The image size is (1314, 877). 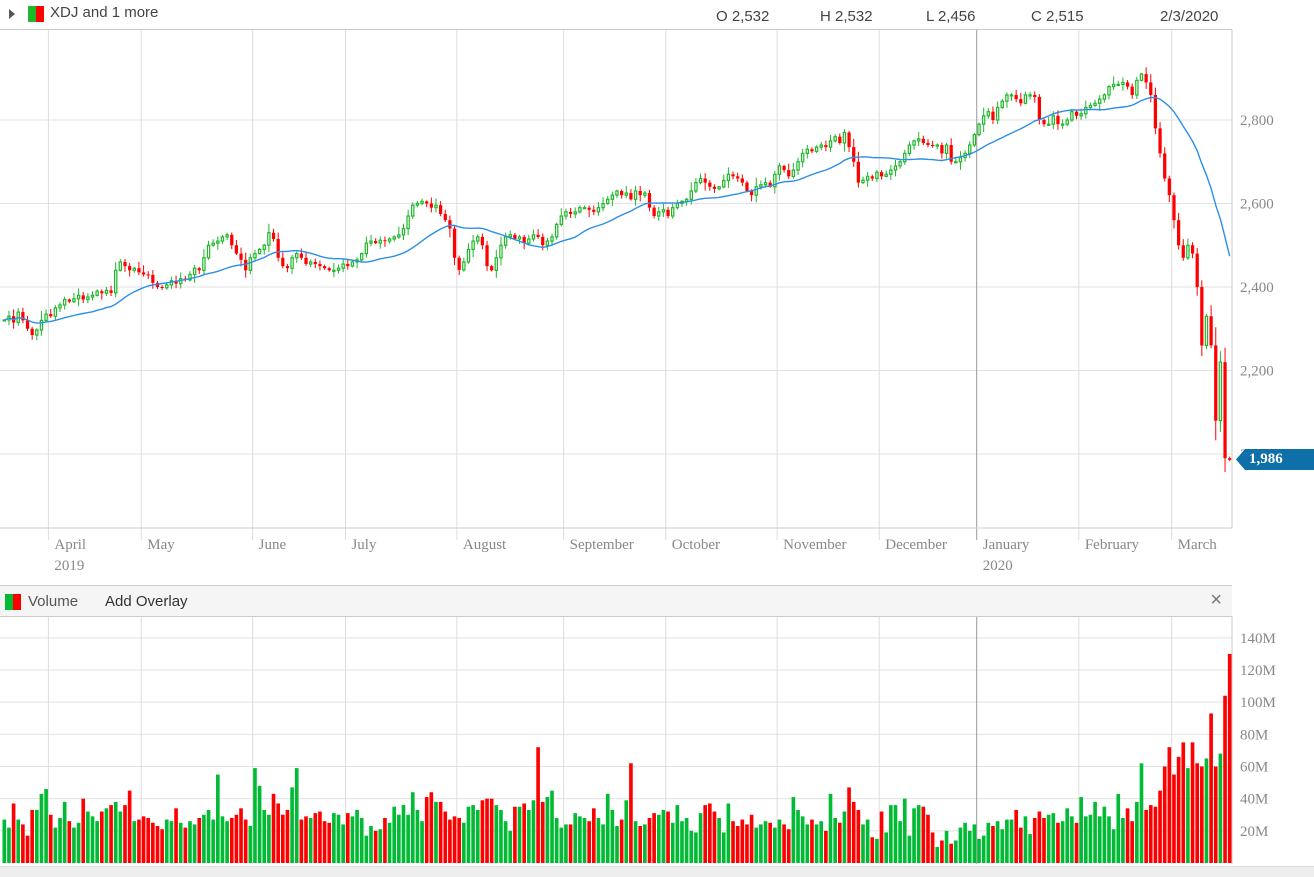 What do you see at coordinates (364, 545) in the screenshot?
I see `month-label: July` at bounding box center [364, 545].